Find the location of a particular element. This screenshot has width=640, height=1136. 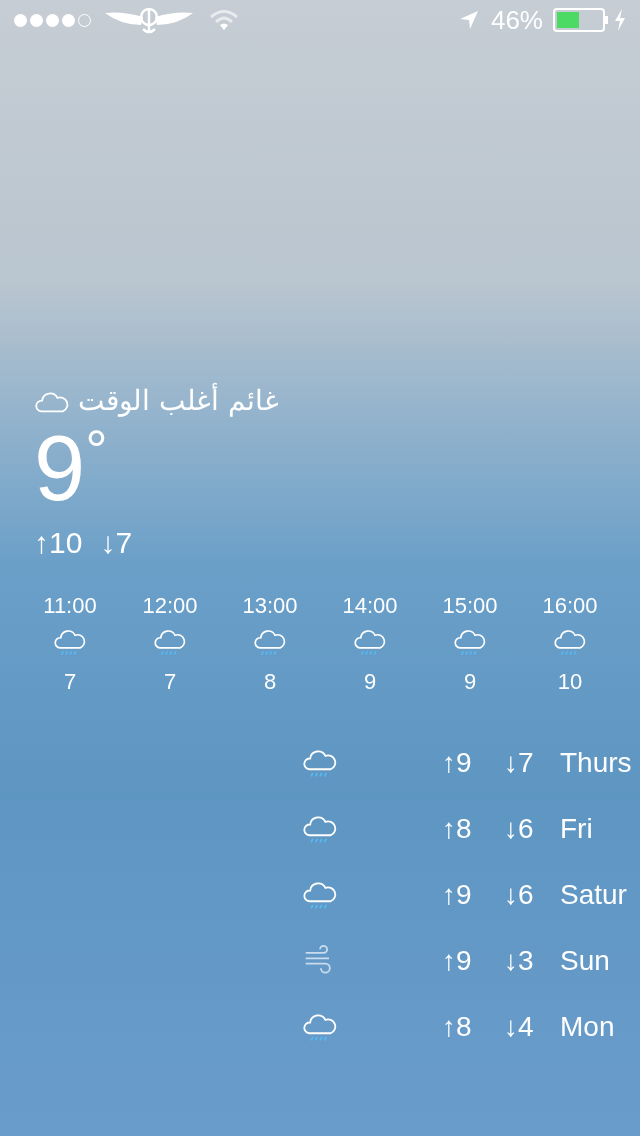

high-temperature: ↑10 is located at coordinates (58, 543).